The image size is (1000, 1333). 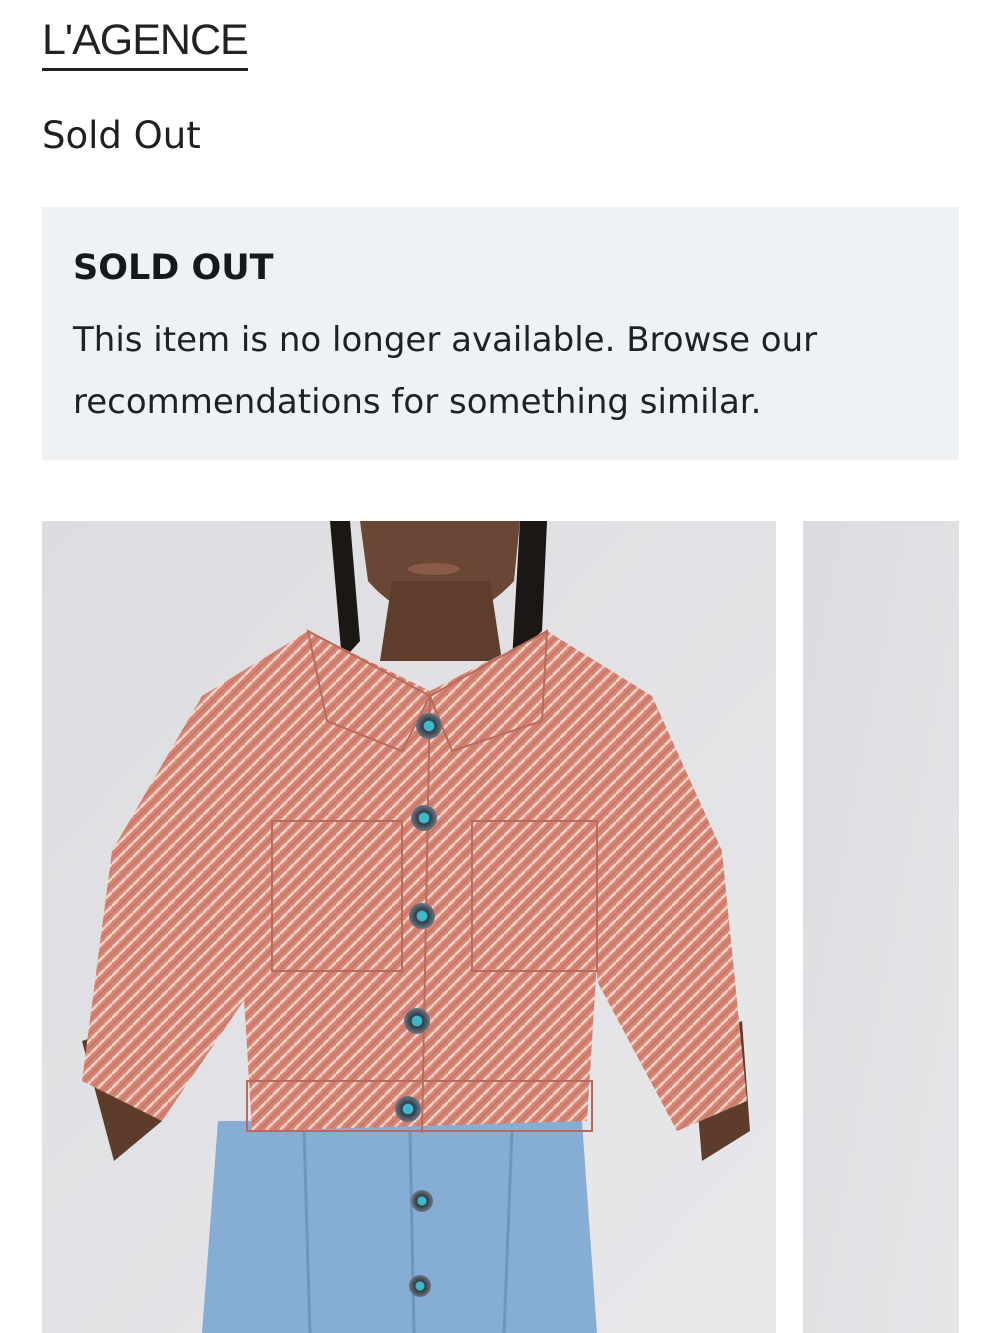 I want to click on availability-status: Sold Out, so click(x=121, y=135).